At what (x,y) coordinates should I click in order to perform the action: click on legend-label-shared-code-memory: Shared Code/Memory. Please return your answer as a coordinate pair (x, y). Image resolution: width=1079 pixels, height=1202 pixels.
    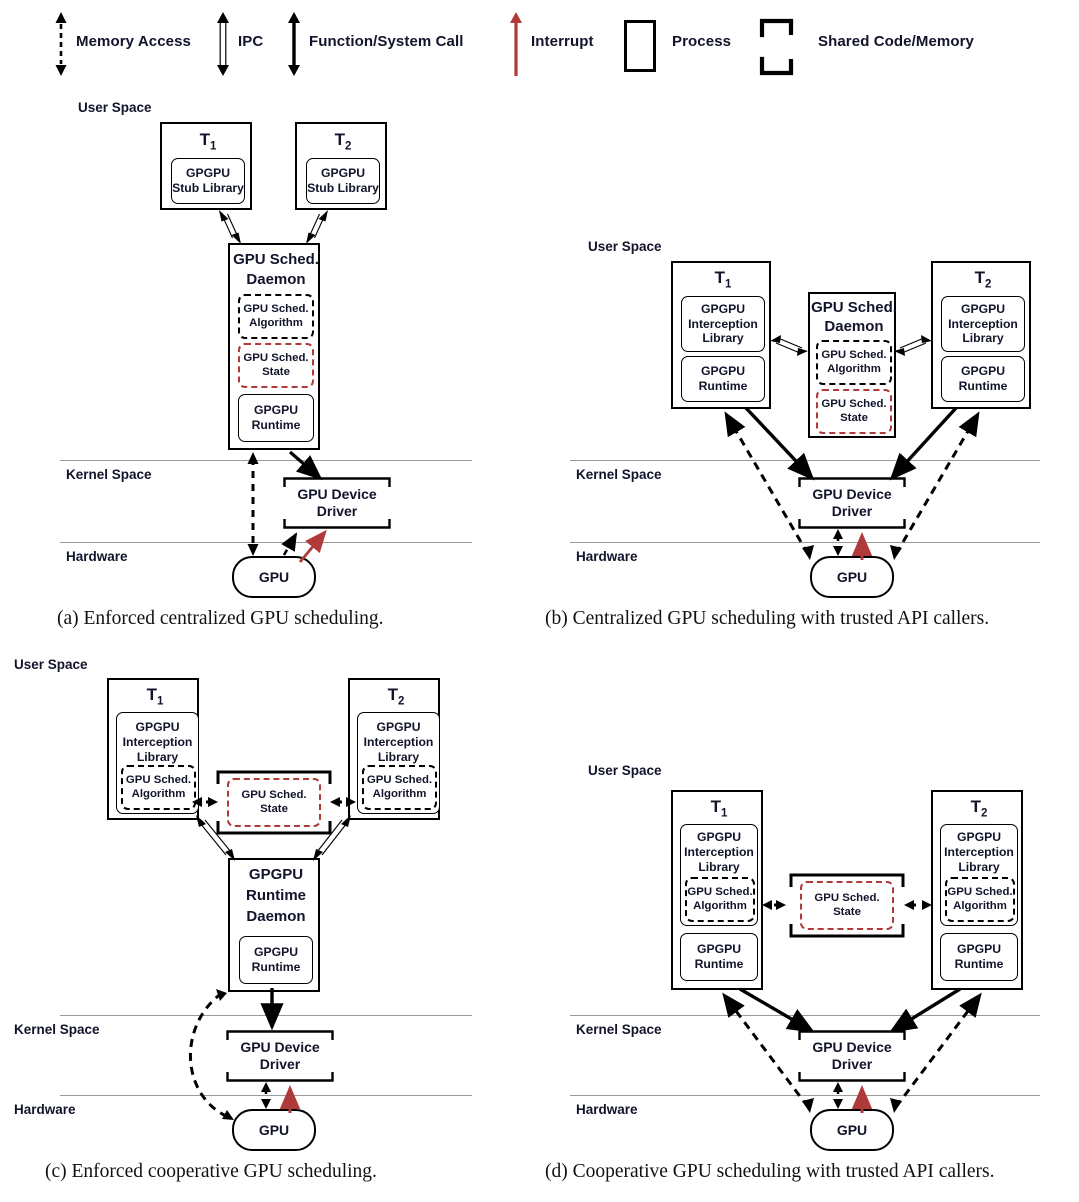
    Looking at the image, I should click on (896, 41).